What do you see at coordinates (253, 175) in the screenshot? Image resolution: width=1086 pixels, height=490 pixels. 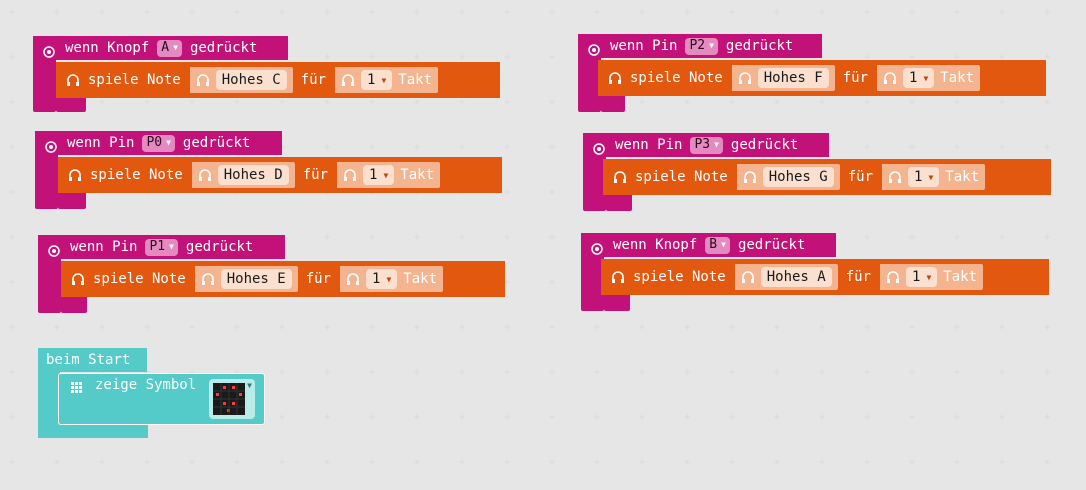 I see `note-pill: Hohes D` at bounding box center [253, 175].